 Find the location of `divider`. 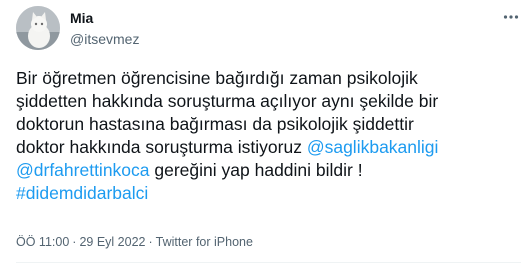

divider is located at coordinates (268, 262).